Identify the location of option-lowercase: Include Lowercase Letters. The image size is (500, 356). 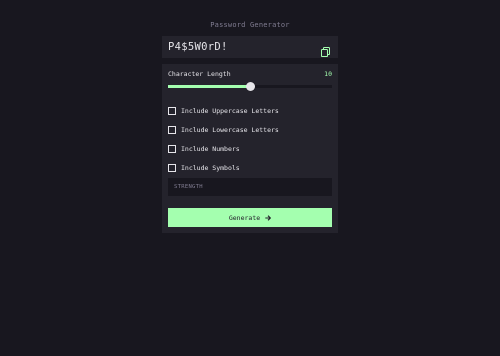
(223, 129).